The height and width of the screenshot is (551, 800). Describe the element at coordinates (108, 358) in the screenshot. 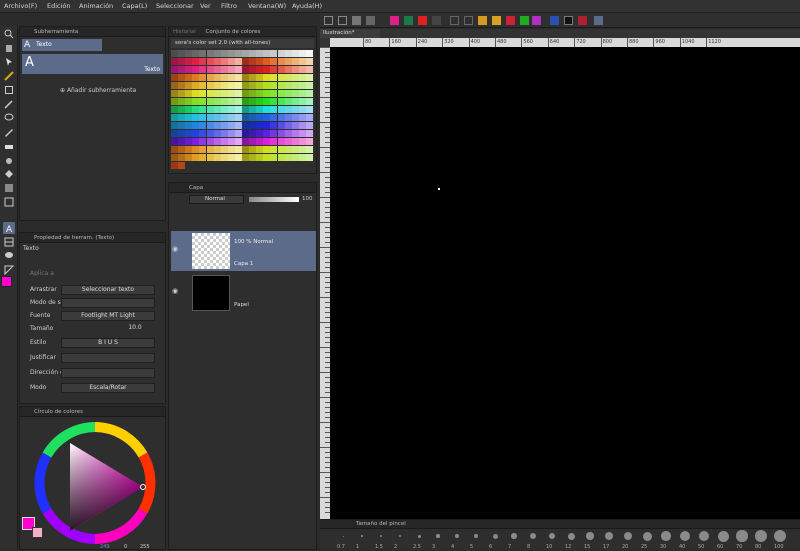

I see `property-value` at that location.